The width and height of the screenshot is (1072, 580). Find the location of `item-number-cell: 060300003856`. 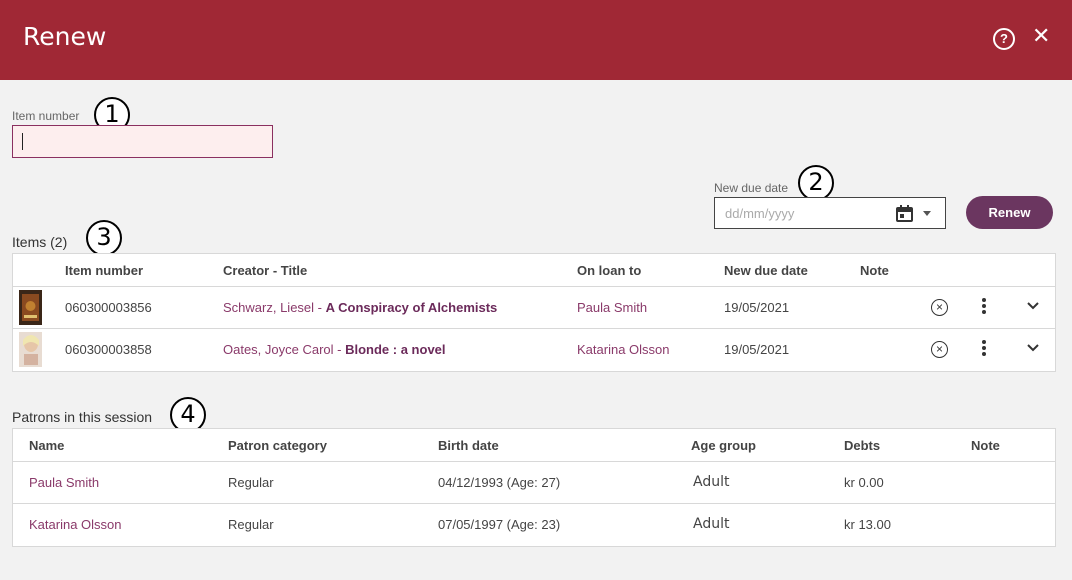

item-number-cell: 060300003856 is located at coordinates (108, 307).